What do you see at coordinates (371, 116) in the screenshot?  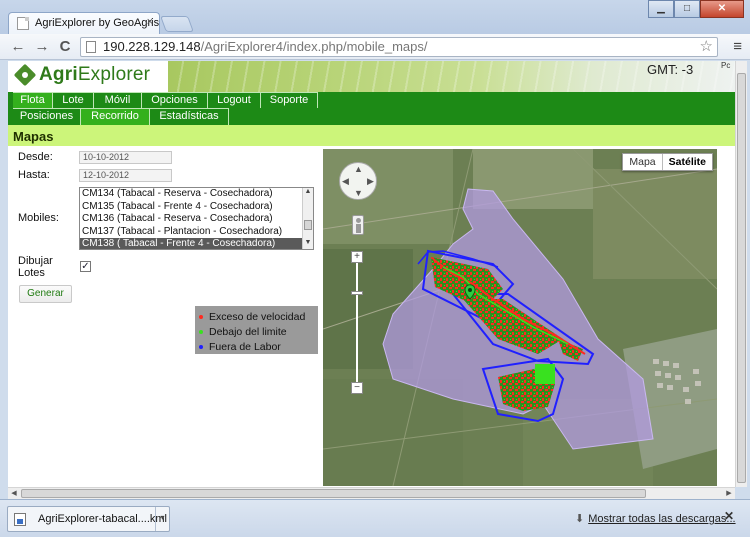 I see `secondary-nav: Posiciones Recorrido Estadísticas` at bounding box center [371, 116].